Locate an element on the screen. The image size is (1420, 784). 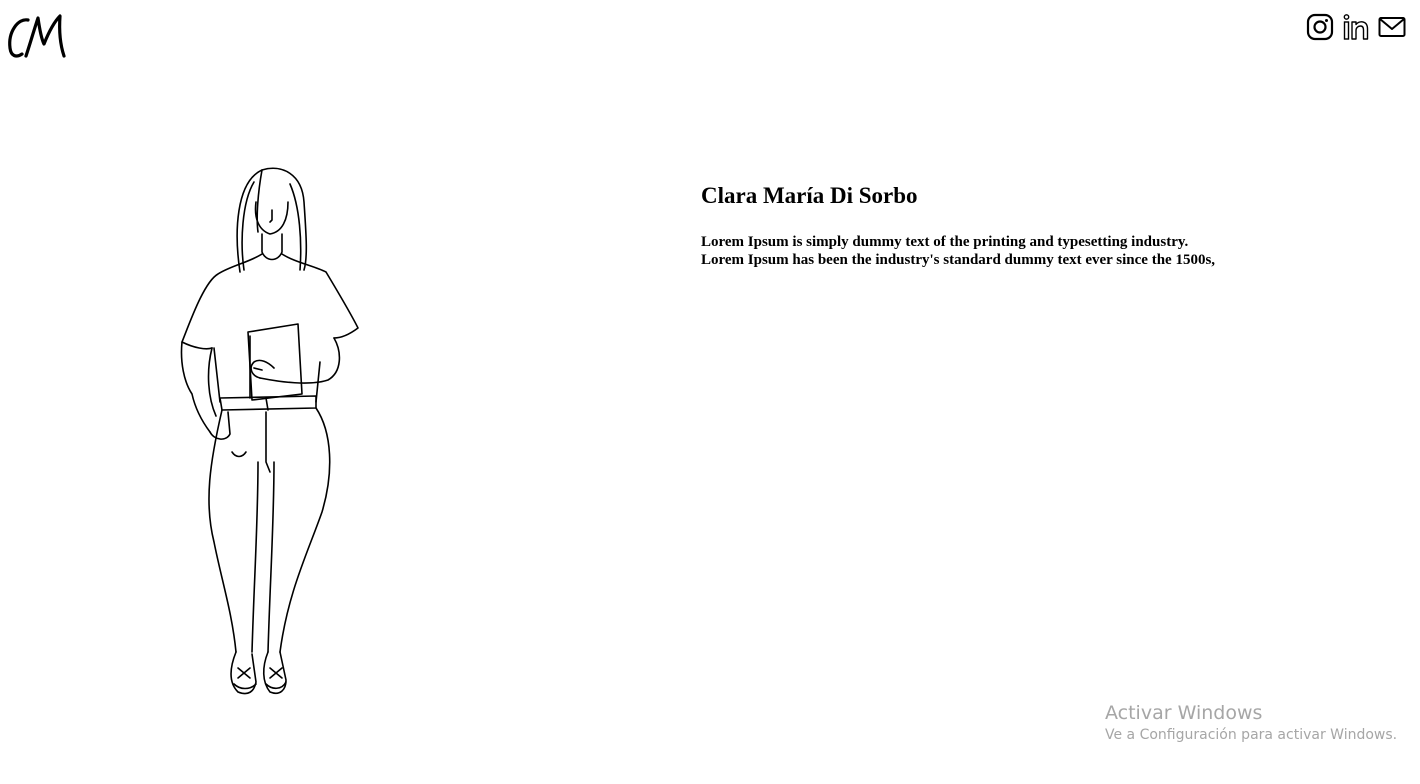
portrait-illustration is located at coordinates (270, 438).